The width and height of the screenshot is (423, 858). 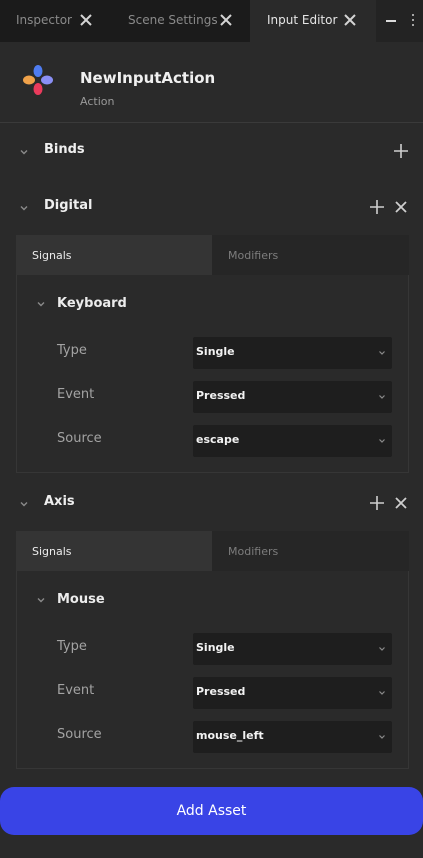 I want to click on group-title-keyboard: Keyboard, so click(x=92, y=303).